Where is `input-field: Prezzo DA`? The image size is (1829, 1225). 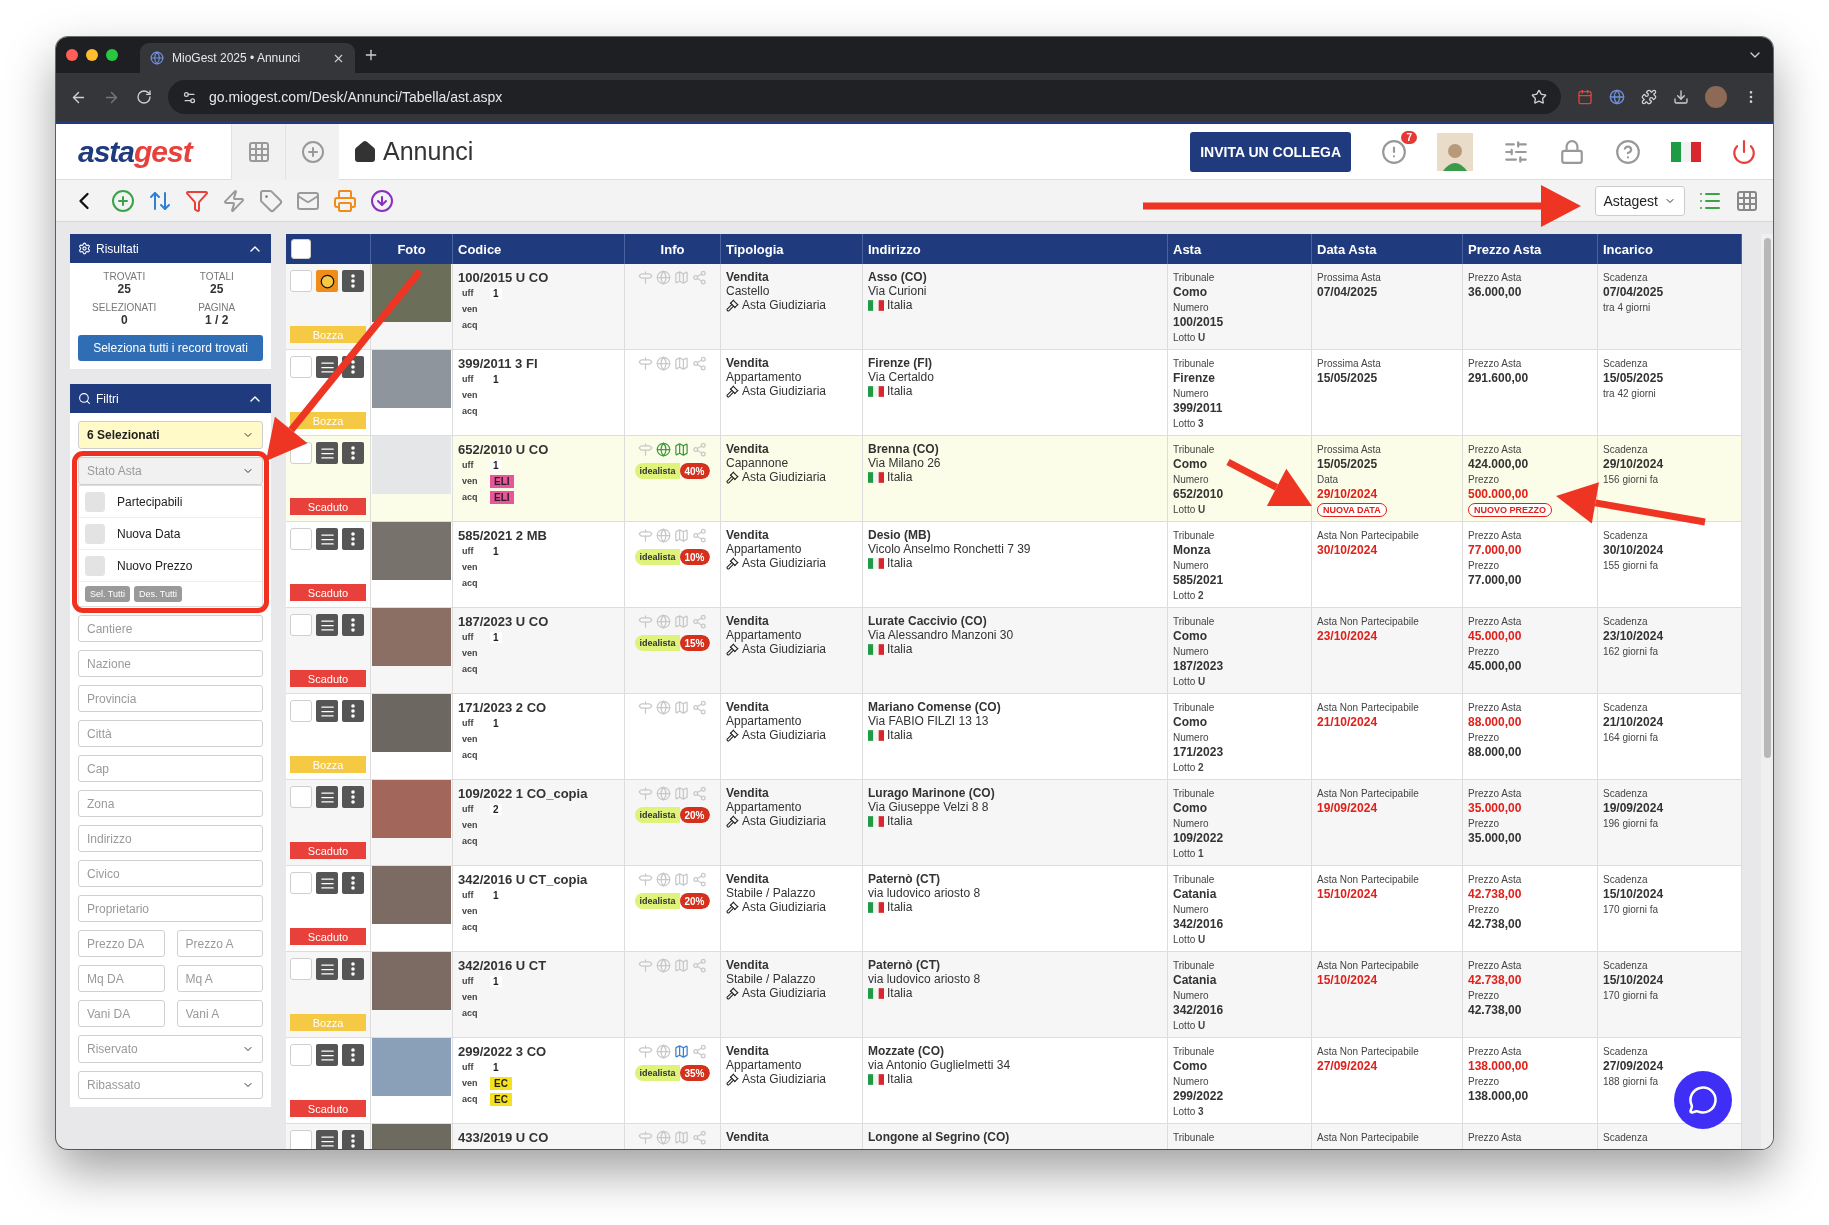 input-field: Prezzo DA is located at coordinates (121, 943).